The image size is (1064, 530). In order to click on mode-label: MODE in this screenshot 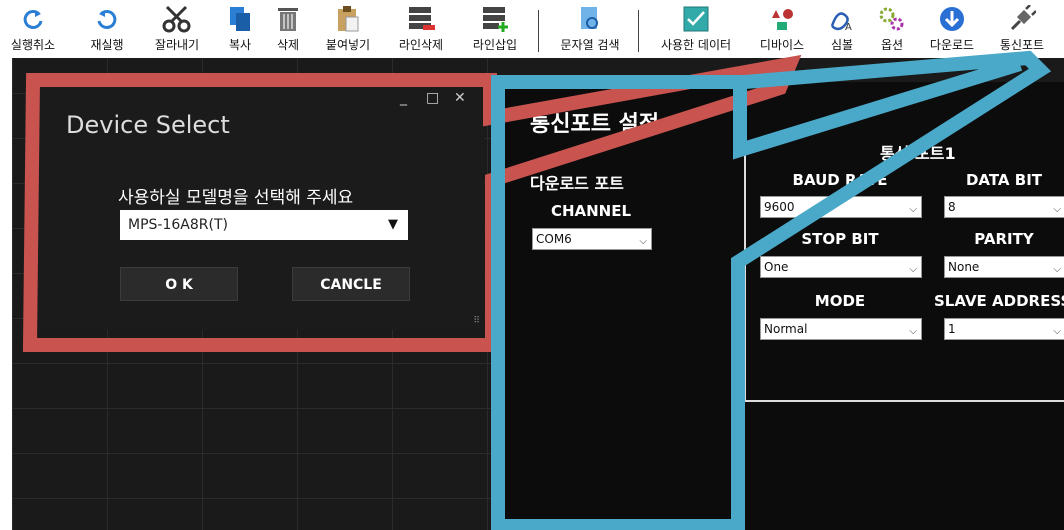, I will do `click(840, 301)`.